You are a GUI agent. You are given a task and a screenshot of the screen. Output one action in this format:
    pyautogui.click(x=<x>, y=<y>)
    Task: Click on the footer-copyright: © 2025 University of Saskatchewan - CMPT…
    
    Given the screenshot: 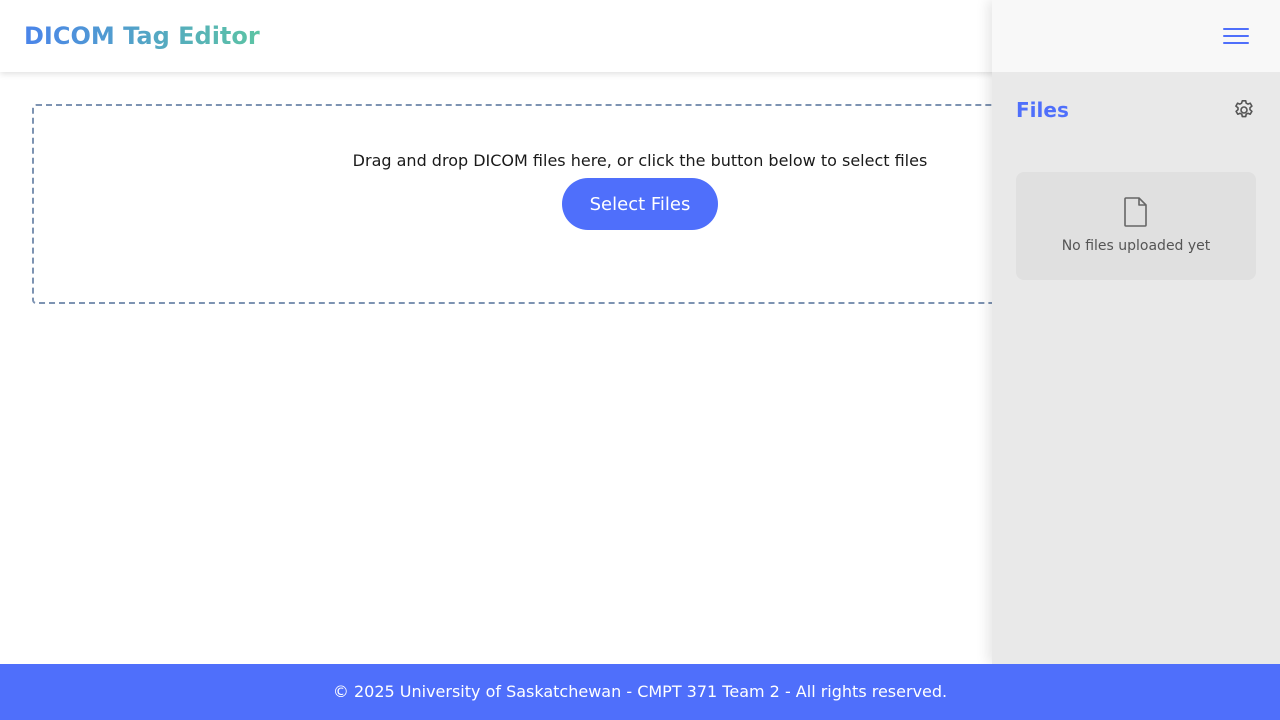 What is the action you would take?
    pyautogui.click(x=640, y=691)
    